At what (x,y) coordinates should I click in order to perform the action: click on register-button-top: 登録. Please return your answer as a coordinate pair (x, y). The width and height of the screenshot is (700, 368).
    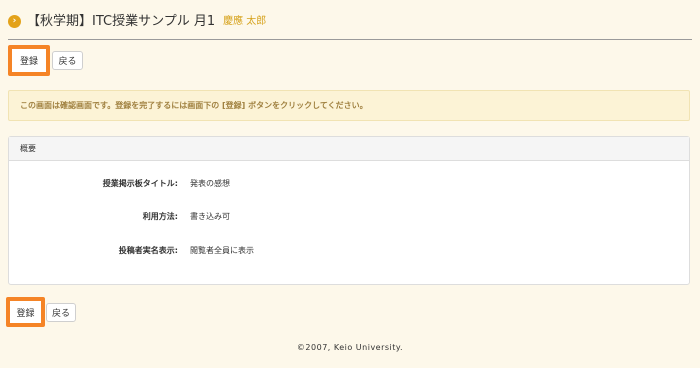
    Looking at the image, I should click on (29, 60).